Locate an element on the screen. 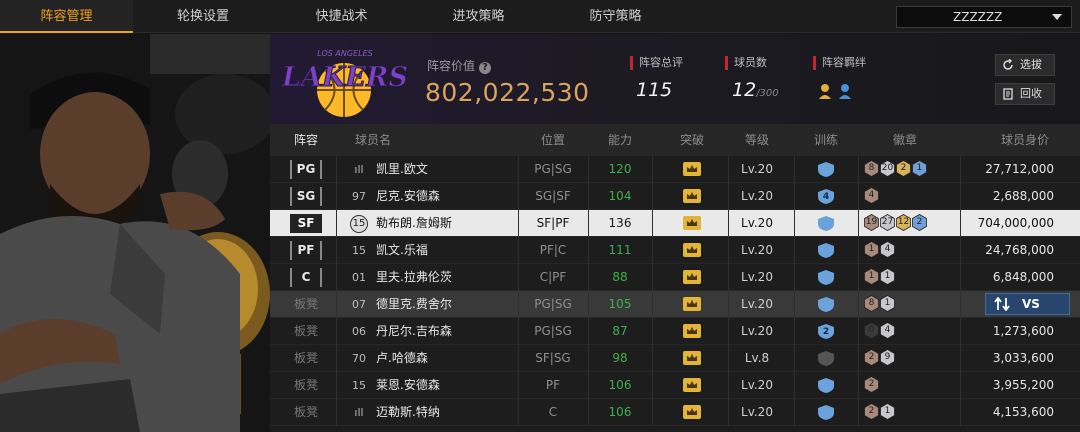 The image size is (1080, 432). player-ability: 87 is located at coordinates (620, 331).